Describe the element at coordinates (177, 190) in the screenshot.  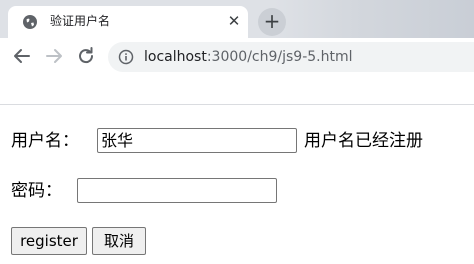
I see `password-input` at that location.